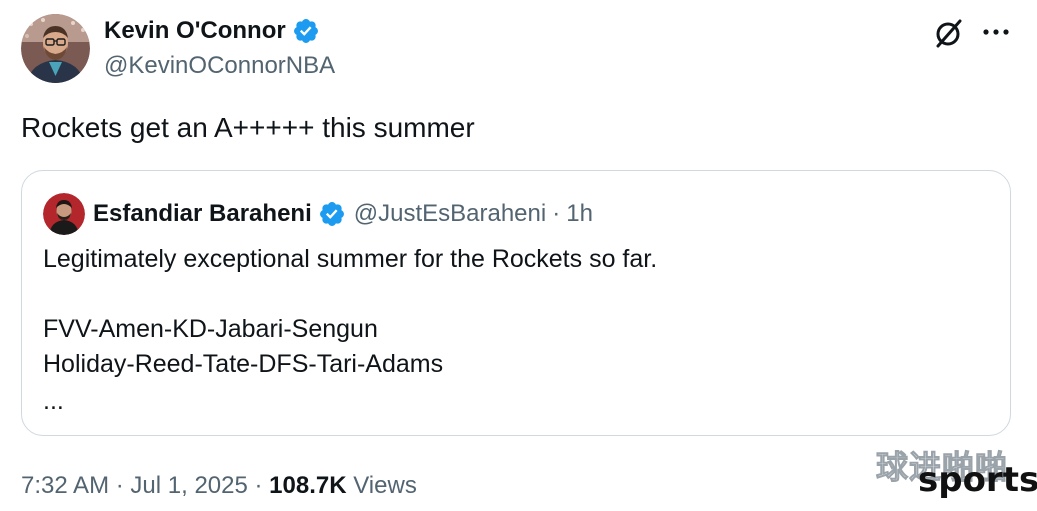  I want to click on more-options-icon, so click(996, 32).